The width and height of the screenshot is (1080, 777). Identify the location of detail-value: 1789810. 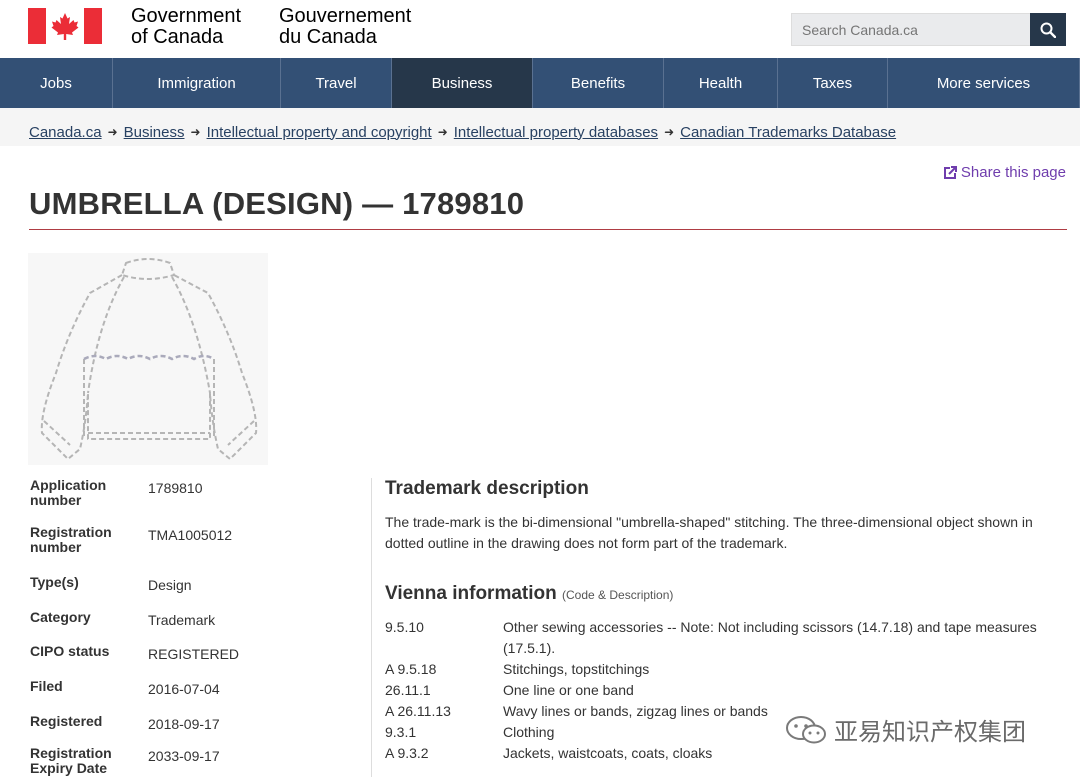
(175, 488).